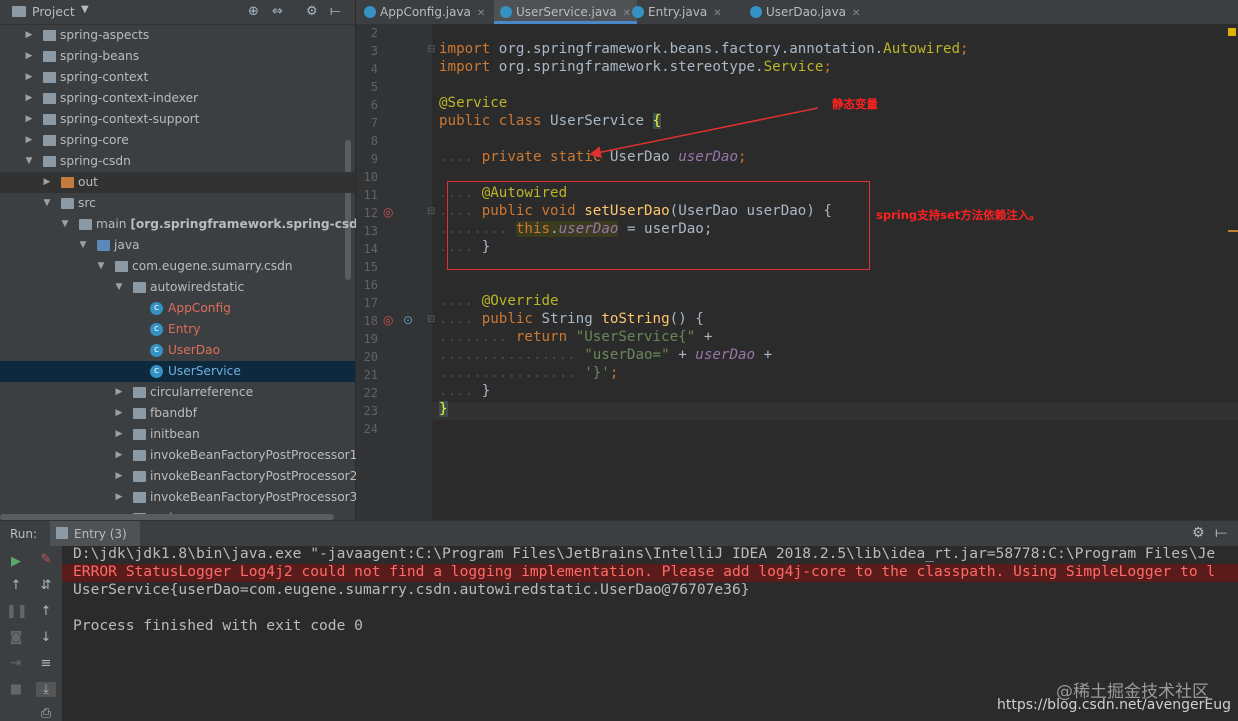 This screenshot has width=1238, height=721. What do you see at coordinates (46, 559) in the screenshot?
I see `edit-config-icon: ✎` at bounding box center [46, 559].